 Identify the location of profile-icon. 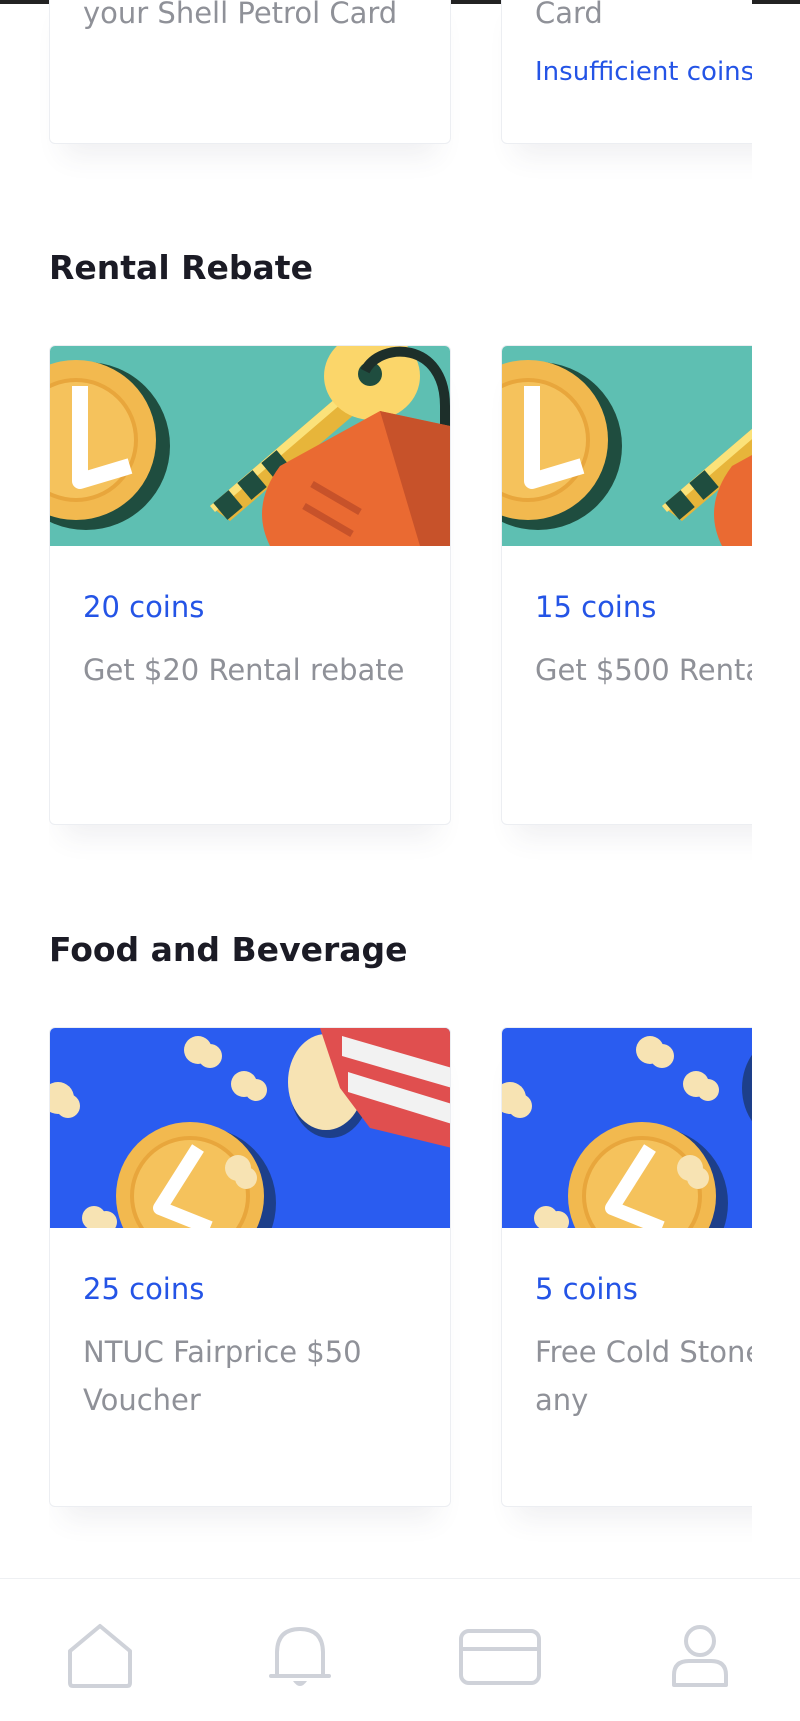
(700, 1656).